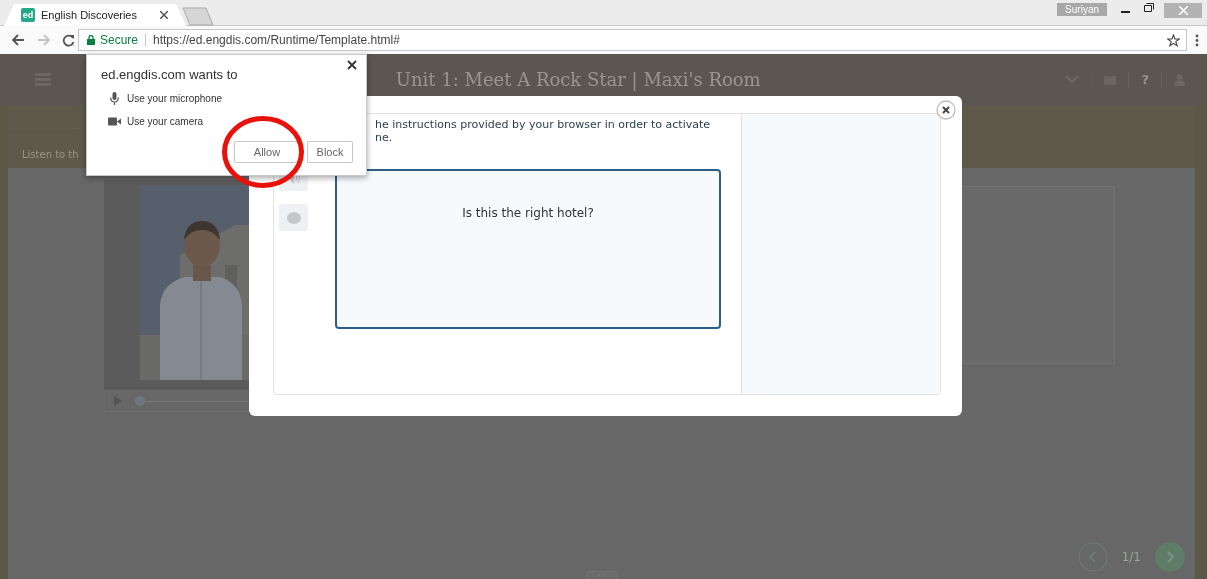 Image resolution: width=1207 pixels, height=579 pixels. I want to click on star-icon, so click(1173, 40).